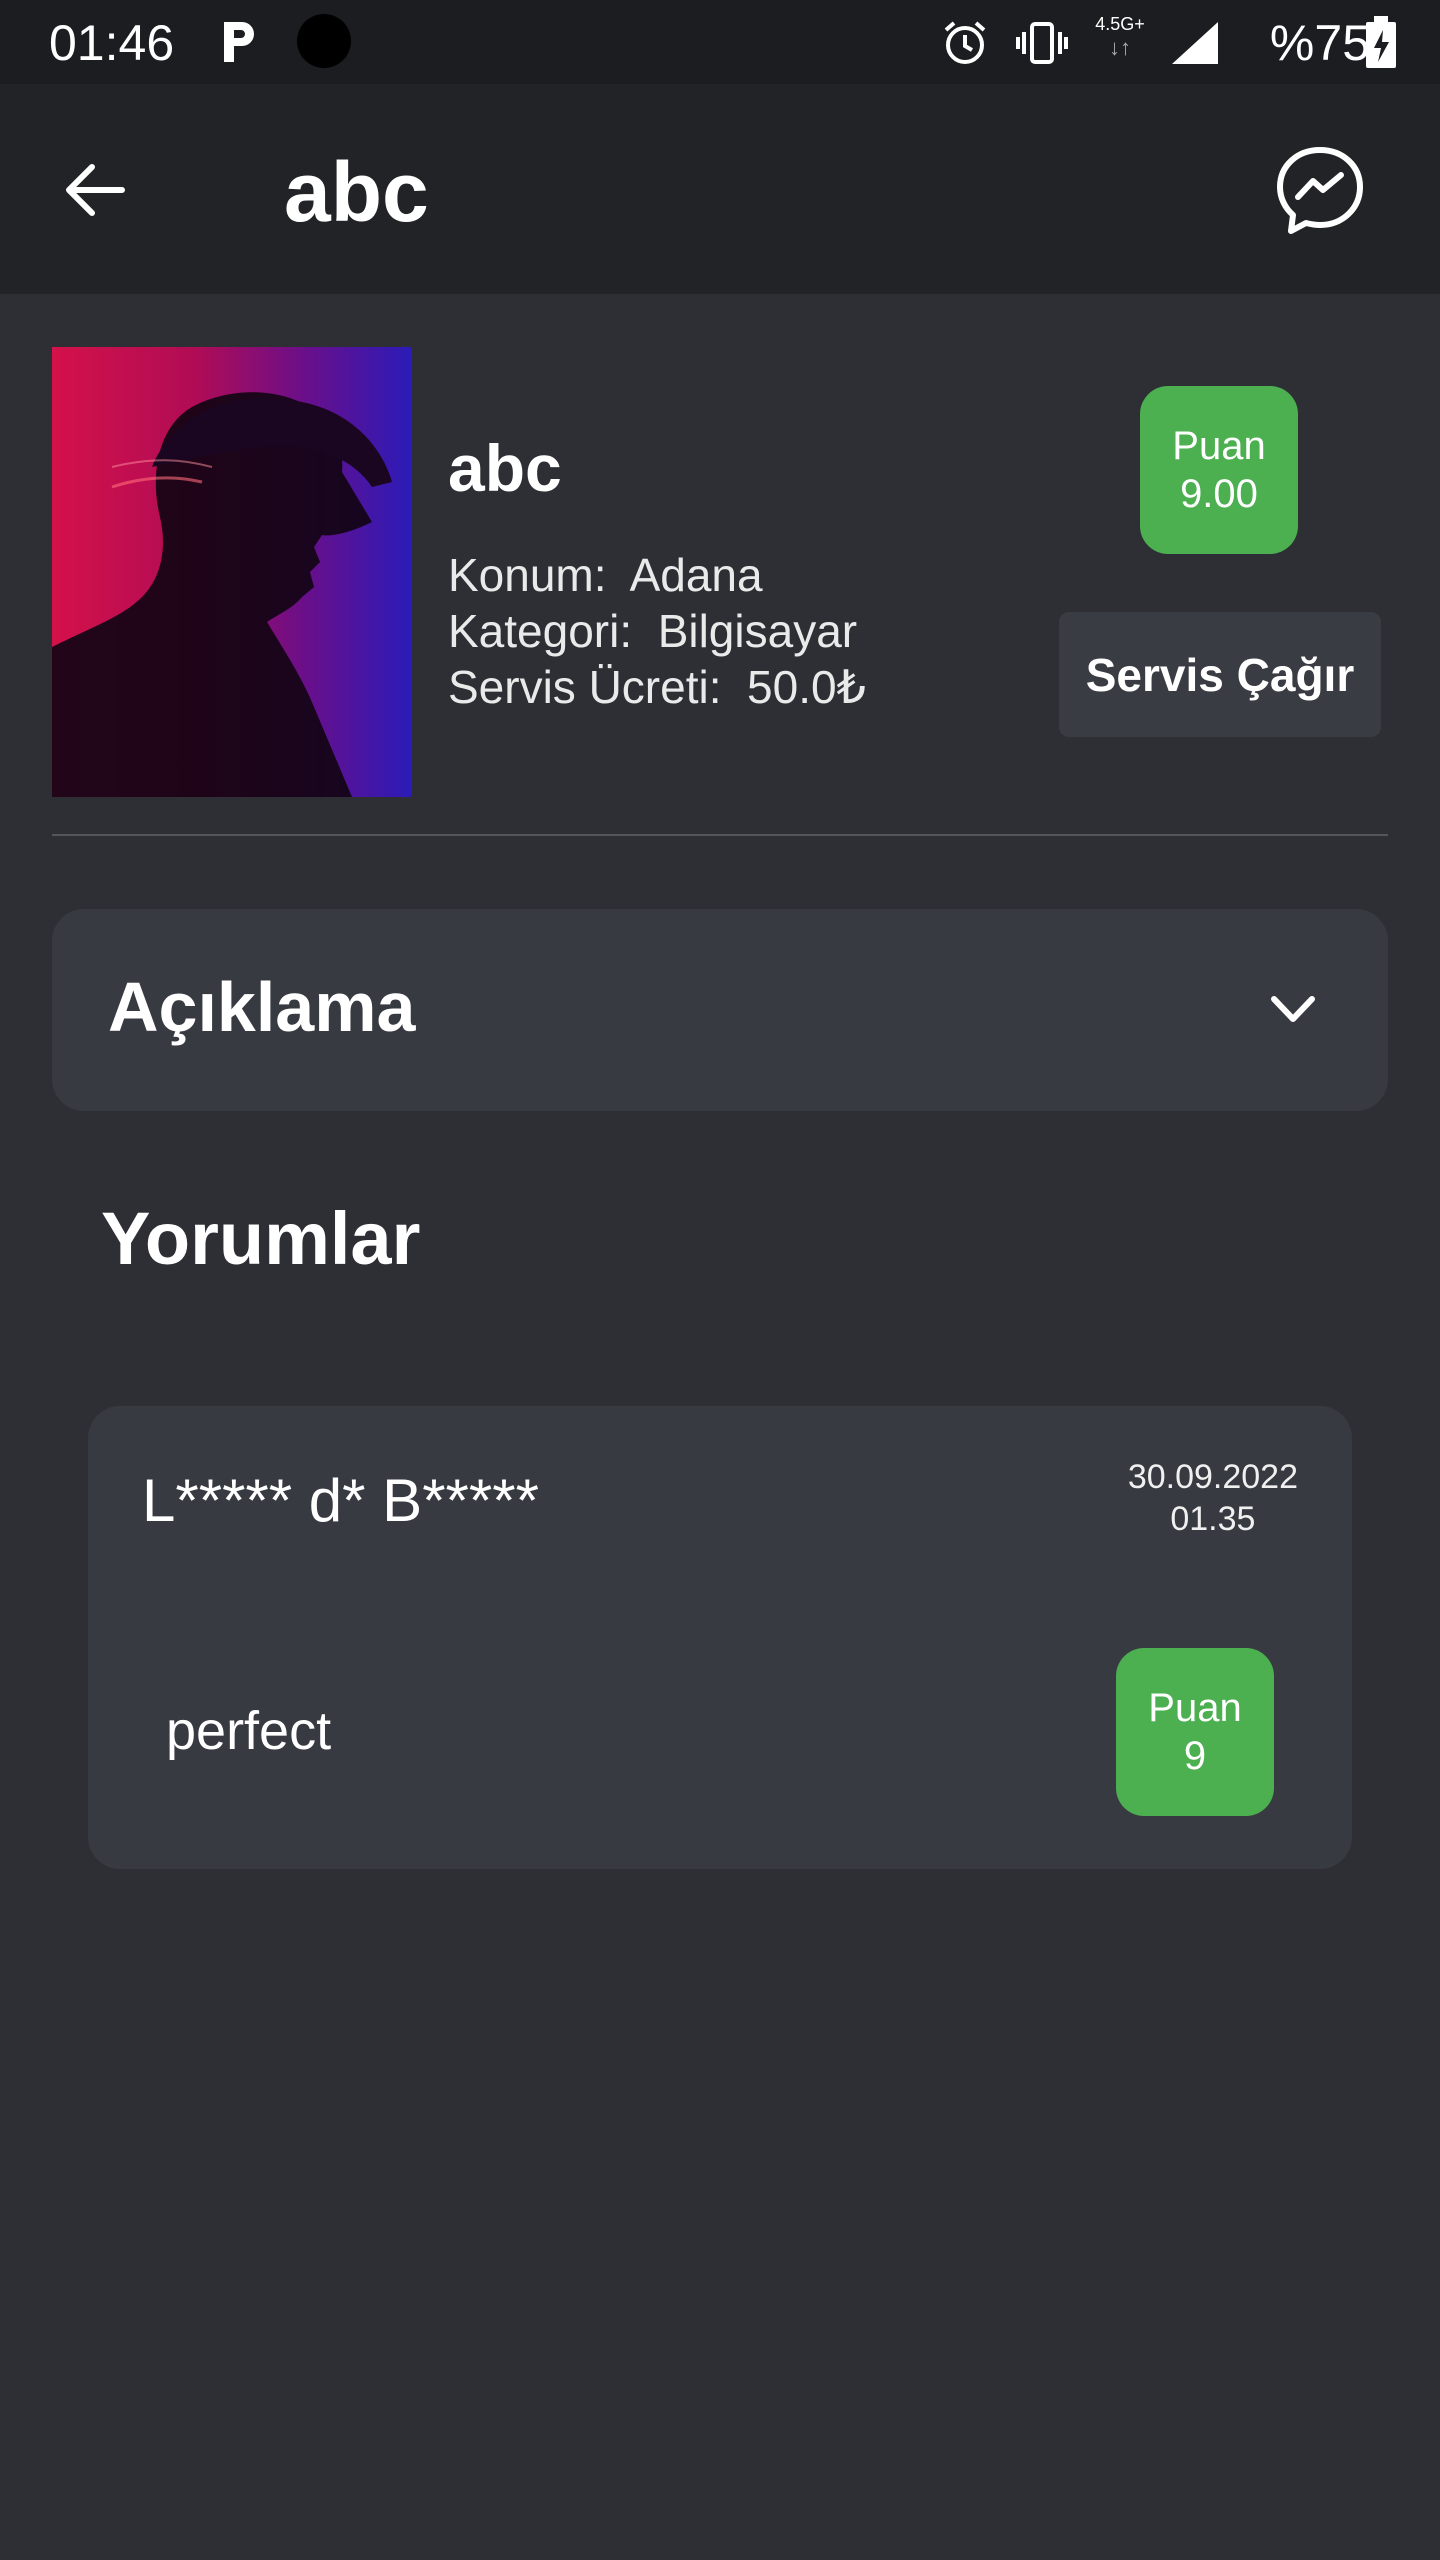 This screenshot has height=2560, width=1440. What do you see at coordinates (1220, 674) in the screenshot?
I see `call-service-button: Servis Çağır` at bounding box center [1220, 674].